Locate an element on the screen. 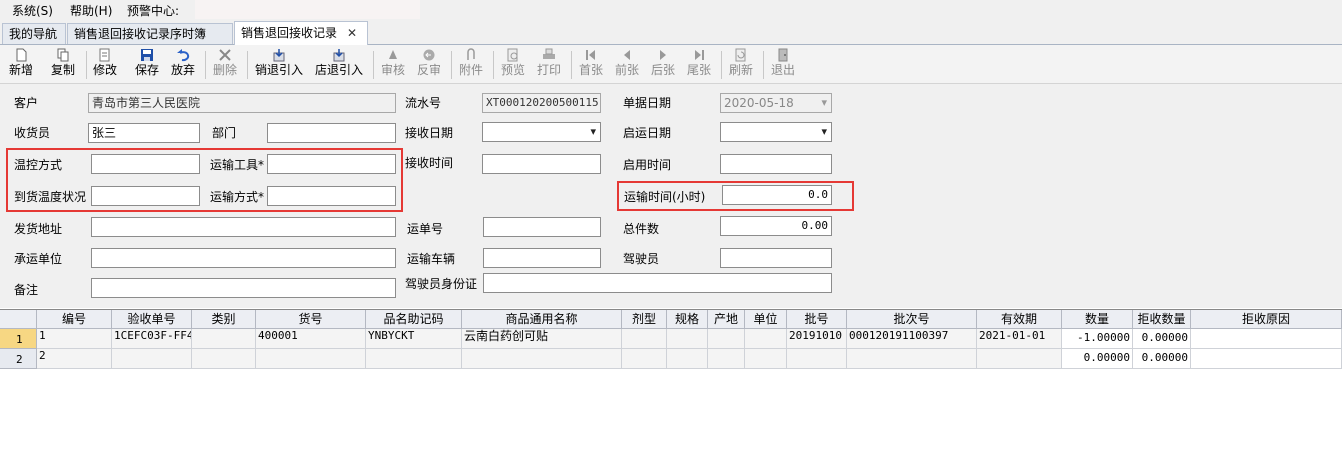  customer-field: 青岛市第三人民医院 is located at coordinates (242, 103).